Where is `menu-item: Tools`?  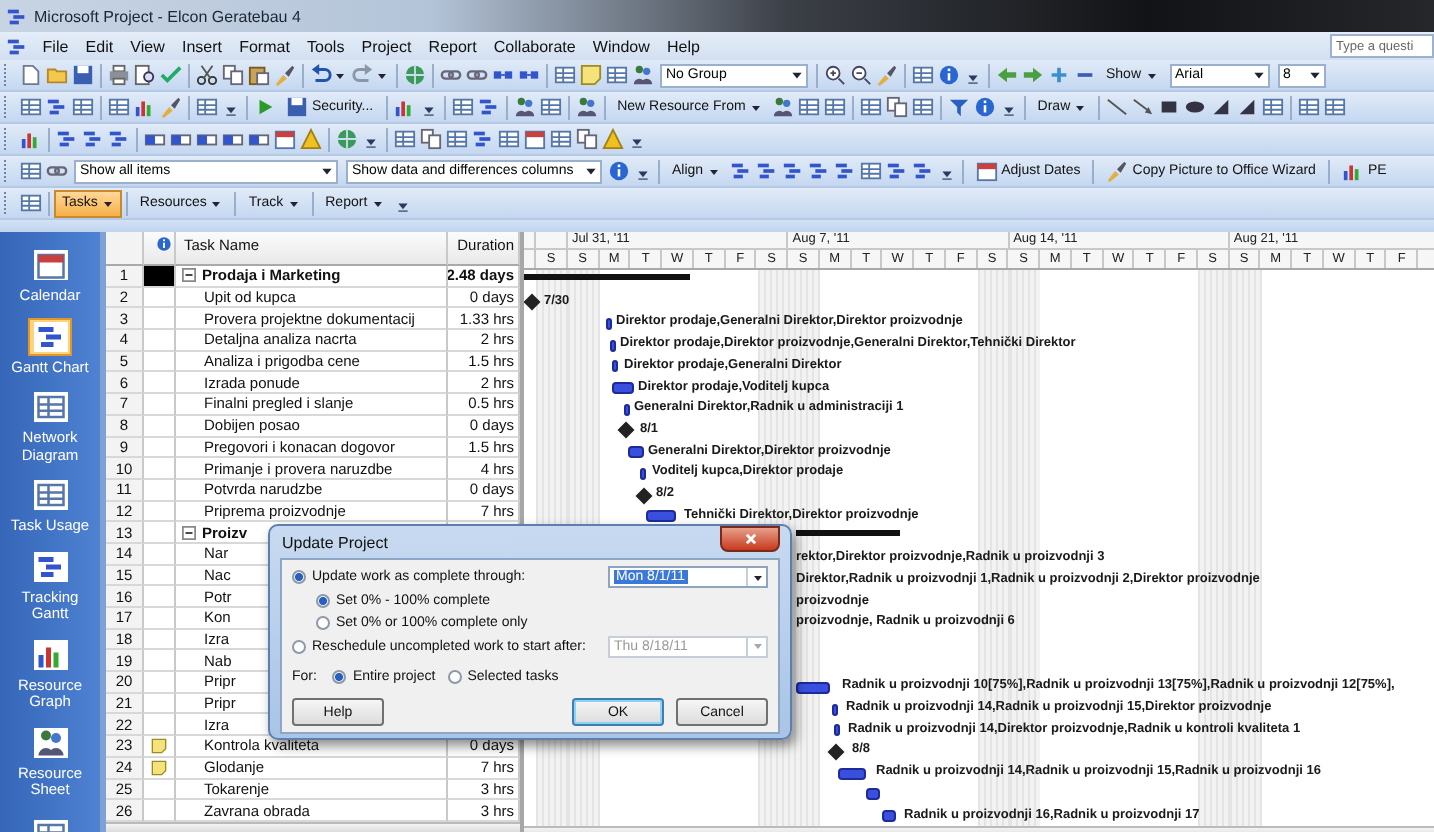
menu-item: Tools is located at coordinates (325, 46).